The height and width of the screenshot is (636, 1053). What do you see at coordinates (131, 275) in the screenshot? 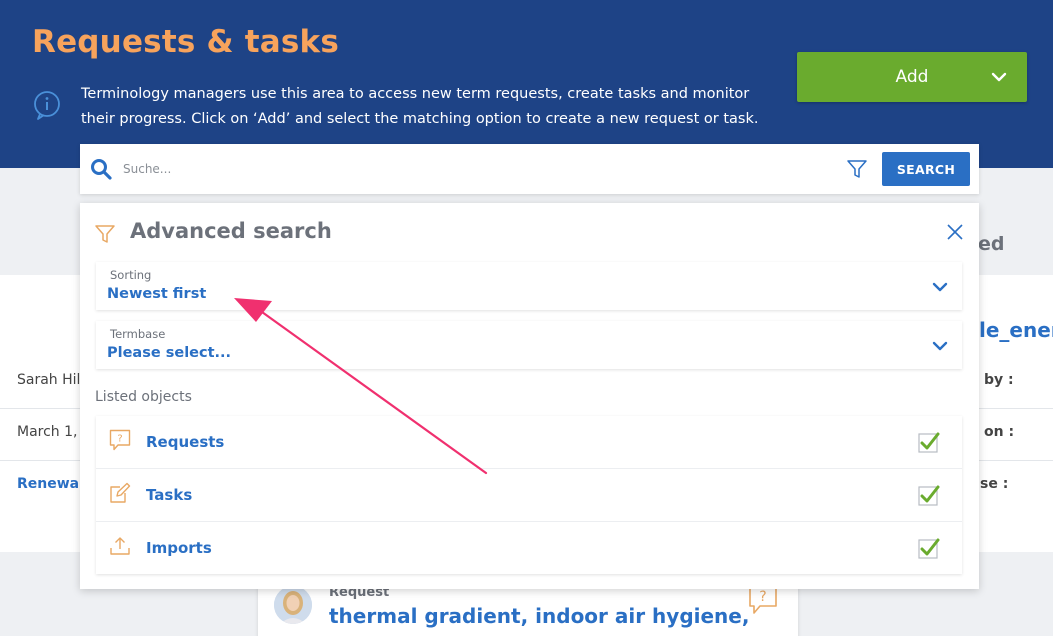
I see `sorting-label: Sorting` at bounding box center [131, 275].